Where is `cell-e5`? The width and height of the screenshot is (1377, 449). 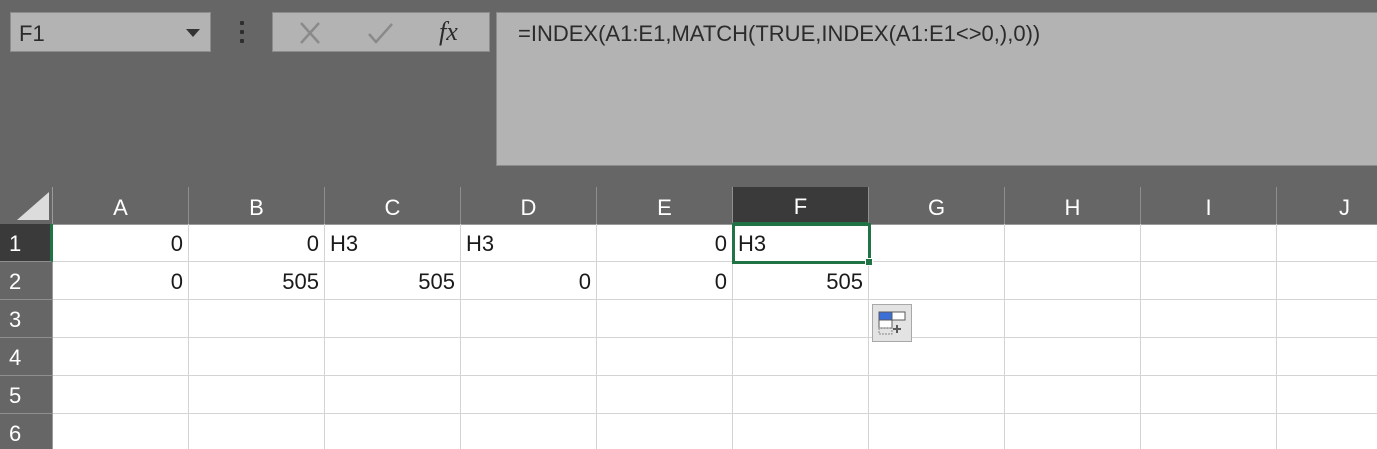
cell-e5 is located at coordinates (665, 395).